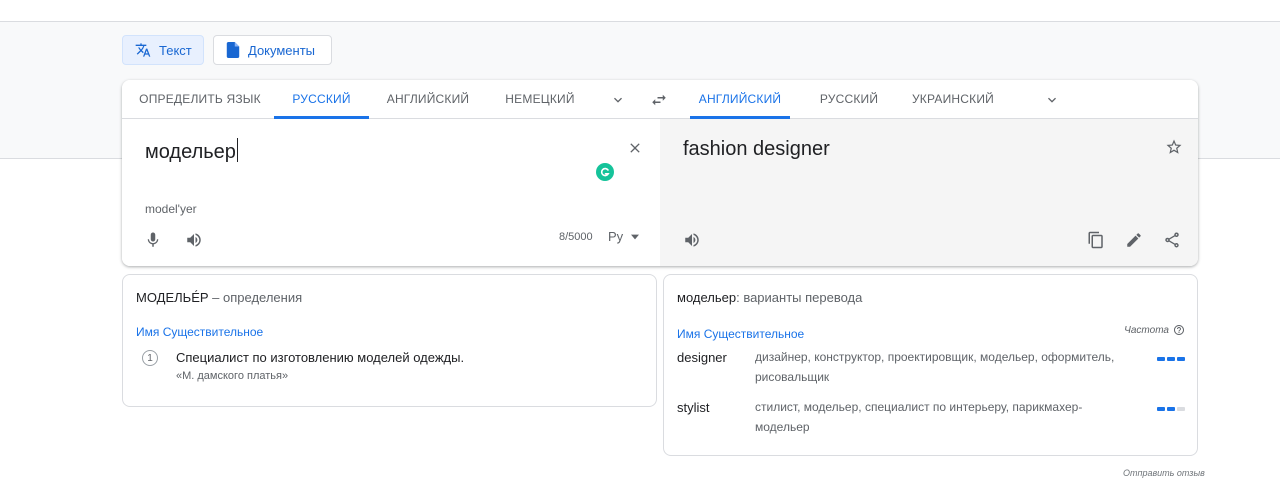  What do you see at coordinates (741, 334) in the screenshot?
I see `alternatives-part-of-speech: Имя Существительное` at bounding box center [741, 334].